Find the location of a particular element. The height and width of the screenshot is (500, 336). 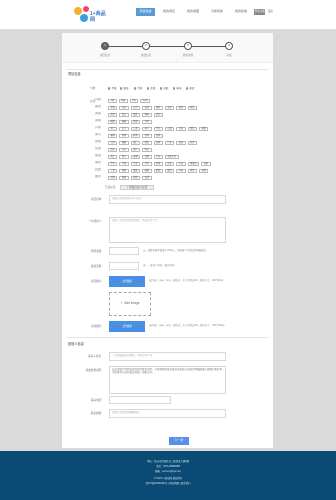

type-radio: 美妆 is located at coordinates (151, 88).